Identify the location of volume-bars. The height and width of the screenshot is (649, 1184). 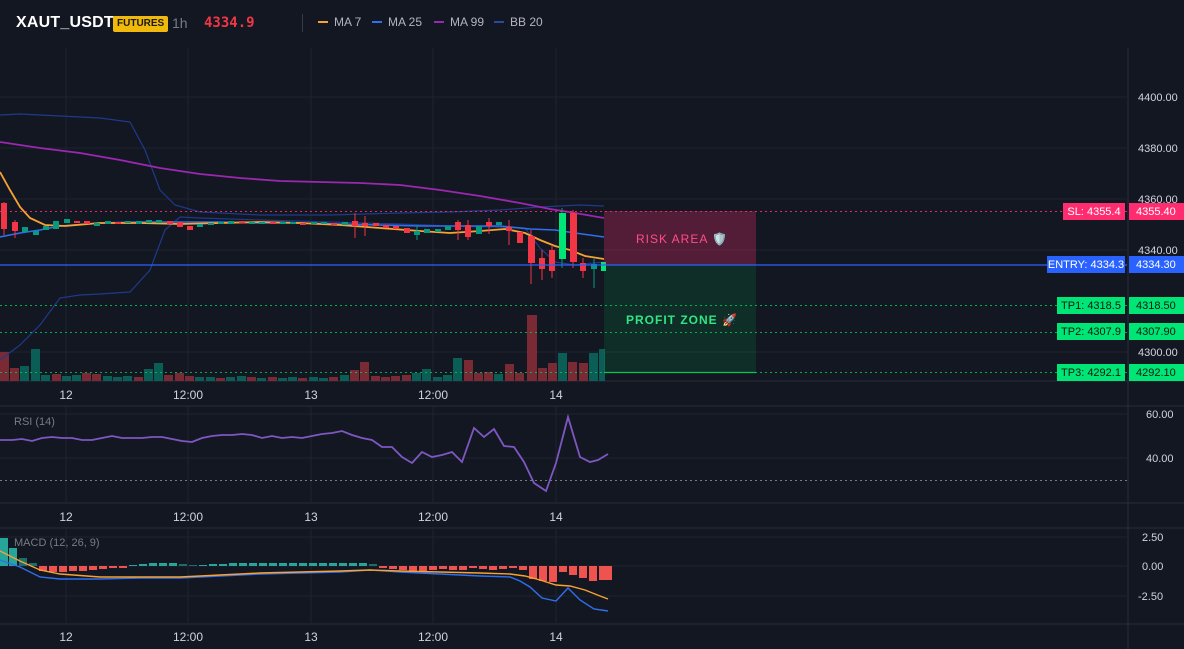
(302, 348).